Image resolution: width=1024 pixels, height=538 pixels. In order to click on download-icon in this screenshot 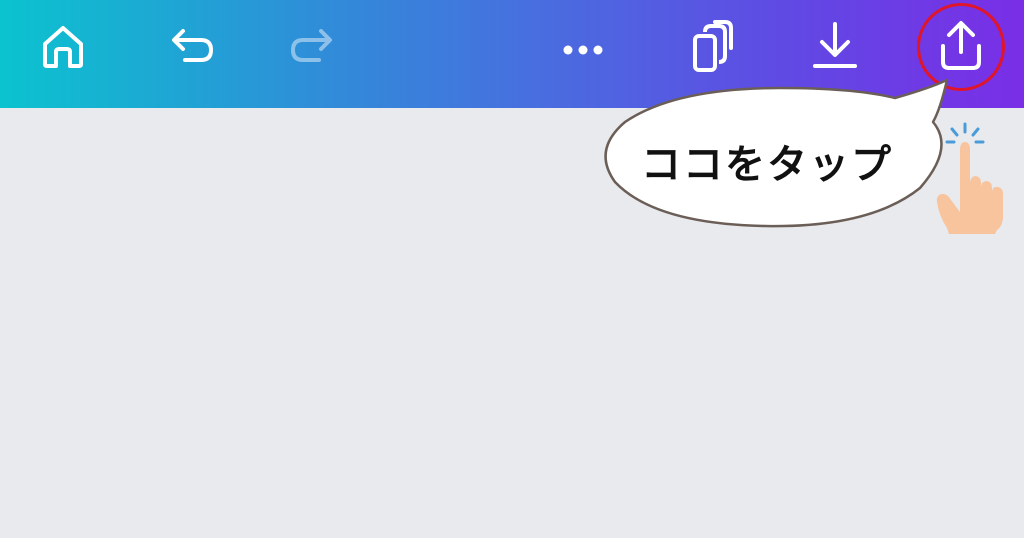, I will do `click(835, 45)`.